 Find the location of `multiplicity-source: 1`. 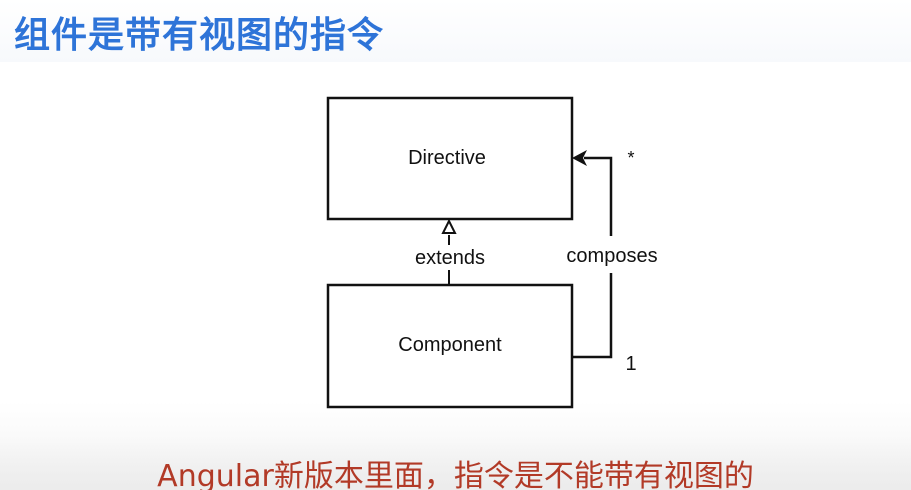

multiplicity-source: 1 is located at coordinates (630, 364).